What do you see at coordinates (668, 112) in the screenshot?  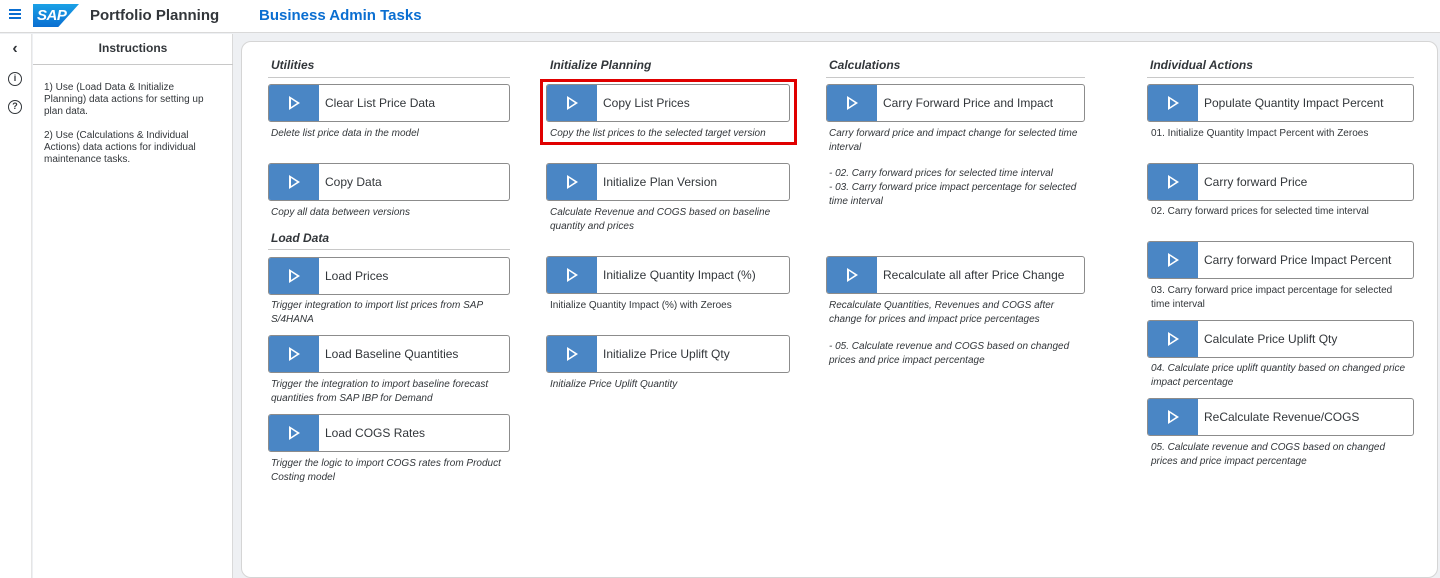 I see `highlight-box` at bounding box center [668, 112].